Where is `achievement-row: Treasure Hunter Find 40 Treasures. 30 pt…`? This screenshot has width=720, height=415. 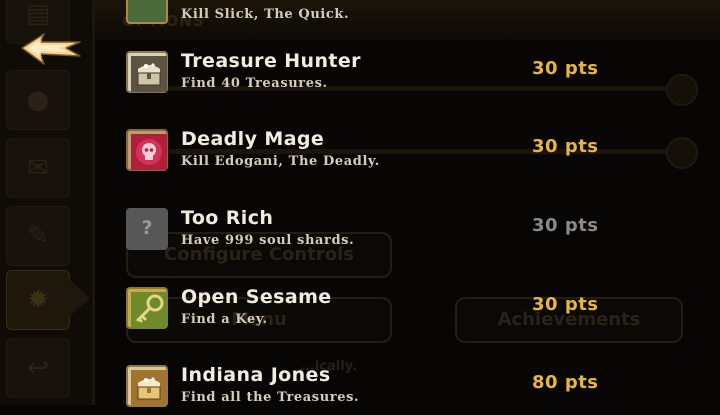 achievement-row: Treasure Hunter Find 40 Treasures. 30 pt… is located at coordinates (421, 75).